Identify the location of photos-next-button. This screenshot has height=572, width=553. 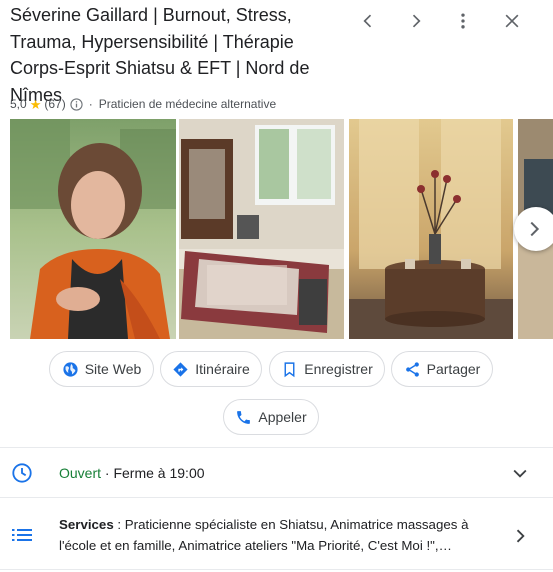
(533, 229).